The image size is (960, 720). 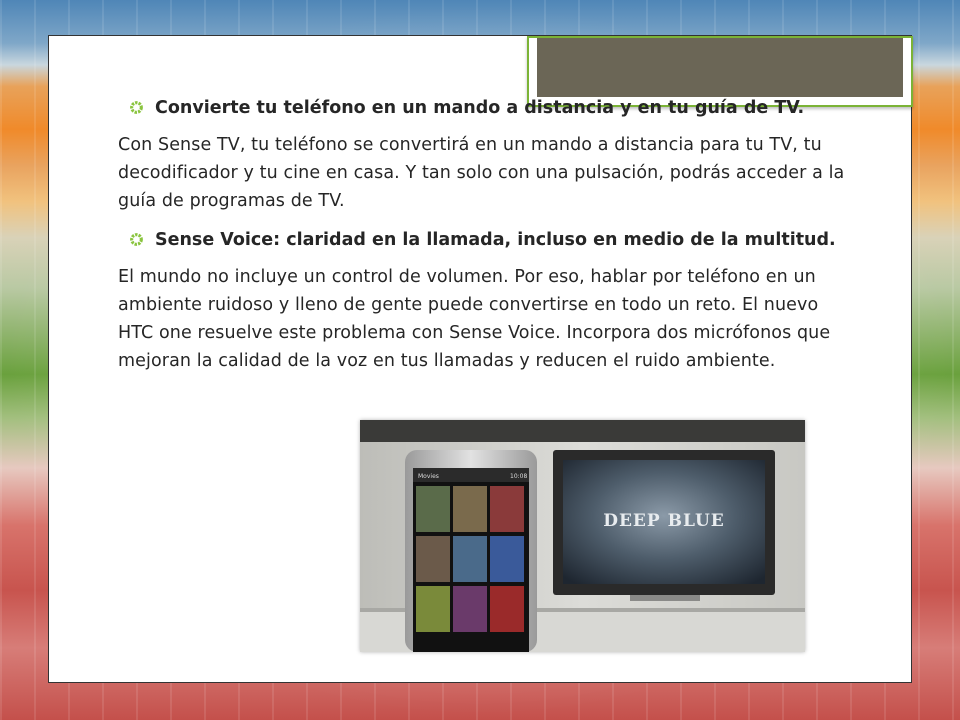 What do you see at coordinates (518, 476) in the screenshot?
I see `phone-time: 10:08` at bounding box center [518, 476].